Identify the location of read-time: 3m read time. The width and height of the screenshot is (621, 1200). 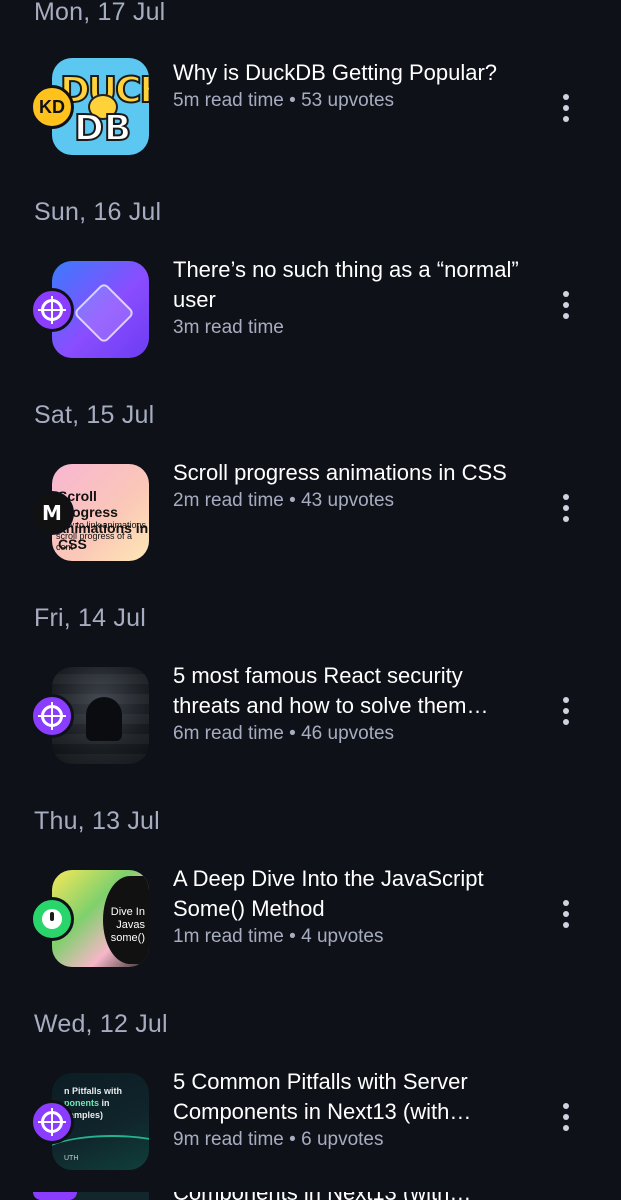
(228, 327).